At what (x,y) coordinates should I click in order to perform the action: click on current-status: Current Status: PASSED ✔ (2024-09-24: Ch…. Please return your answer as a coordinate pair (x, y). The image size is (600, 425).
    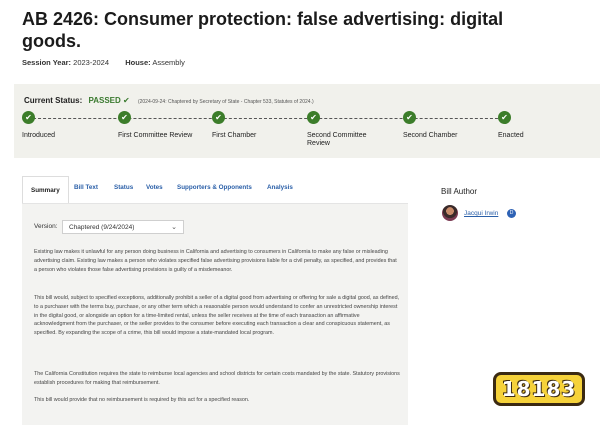
    Looking at the image, I should click on (169, 100).